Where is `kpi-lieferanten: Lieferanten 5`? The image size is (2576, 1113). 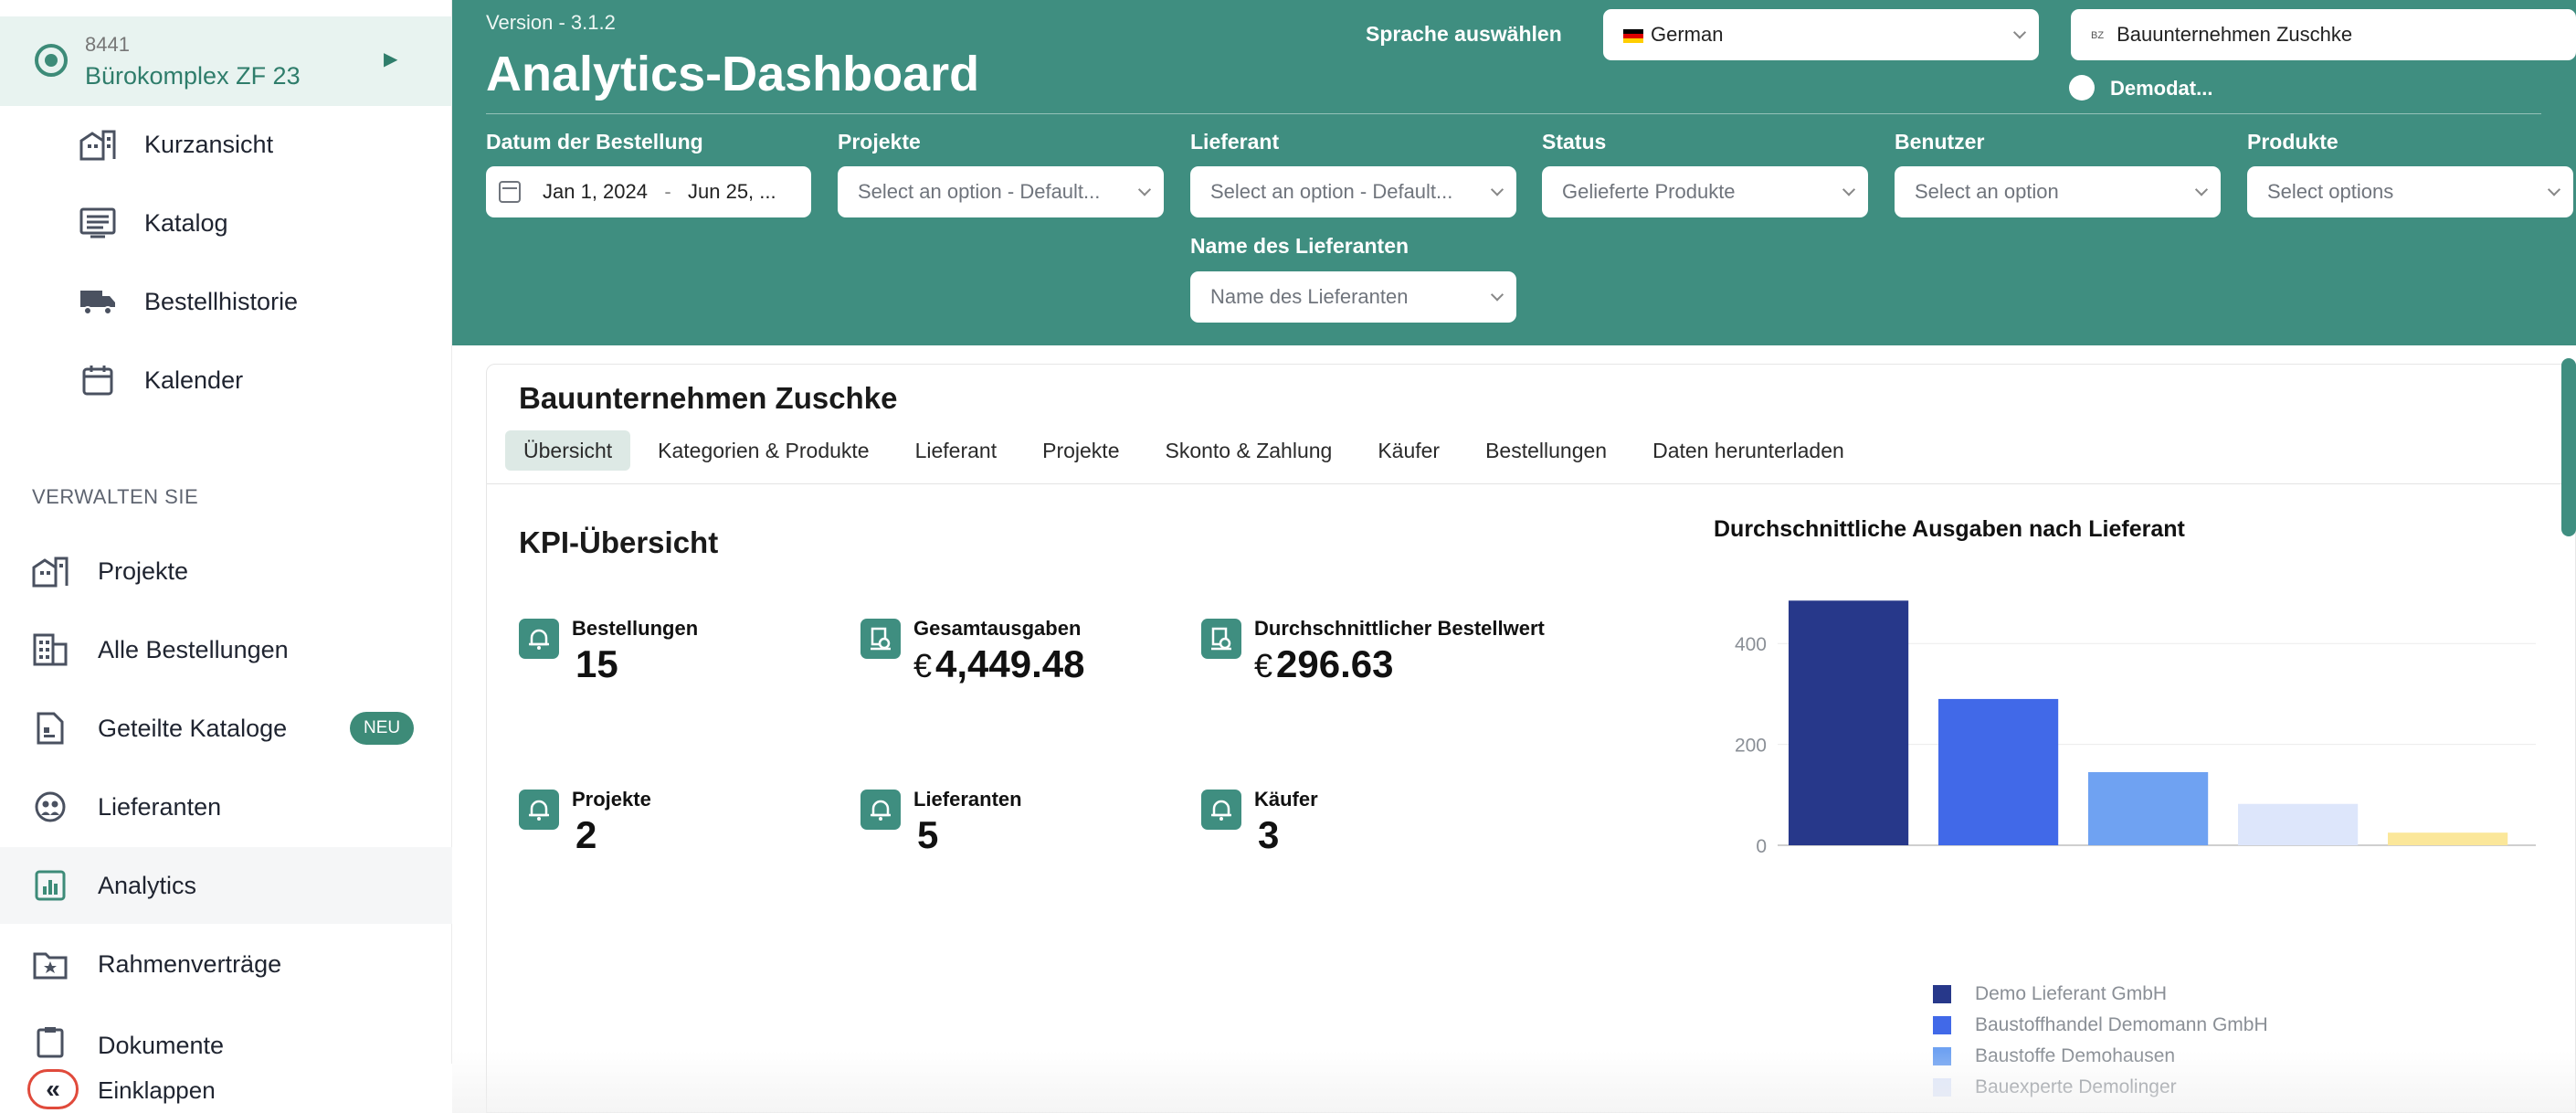
kpi-lieferanten: Lieferanten 5 is located at coordinates (1034, 824).